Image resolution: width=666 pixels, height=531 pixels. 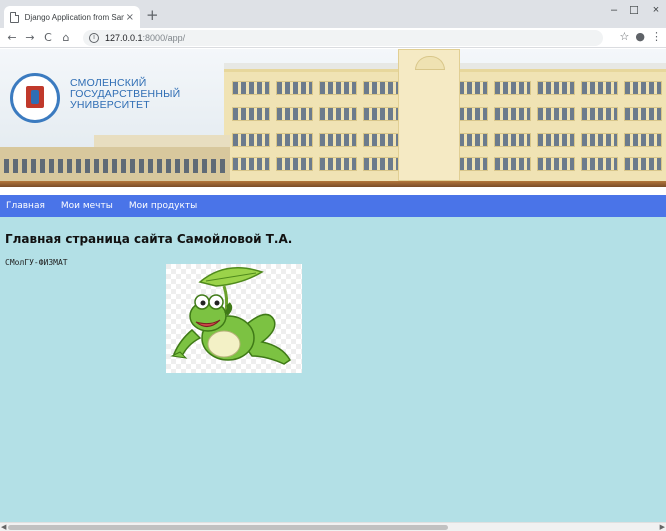 I want to click on maximize-button: ☐, so click(x=634, y=10).